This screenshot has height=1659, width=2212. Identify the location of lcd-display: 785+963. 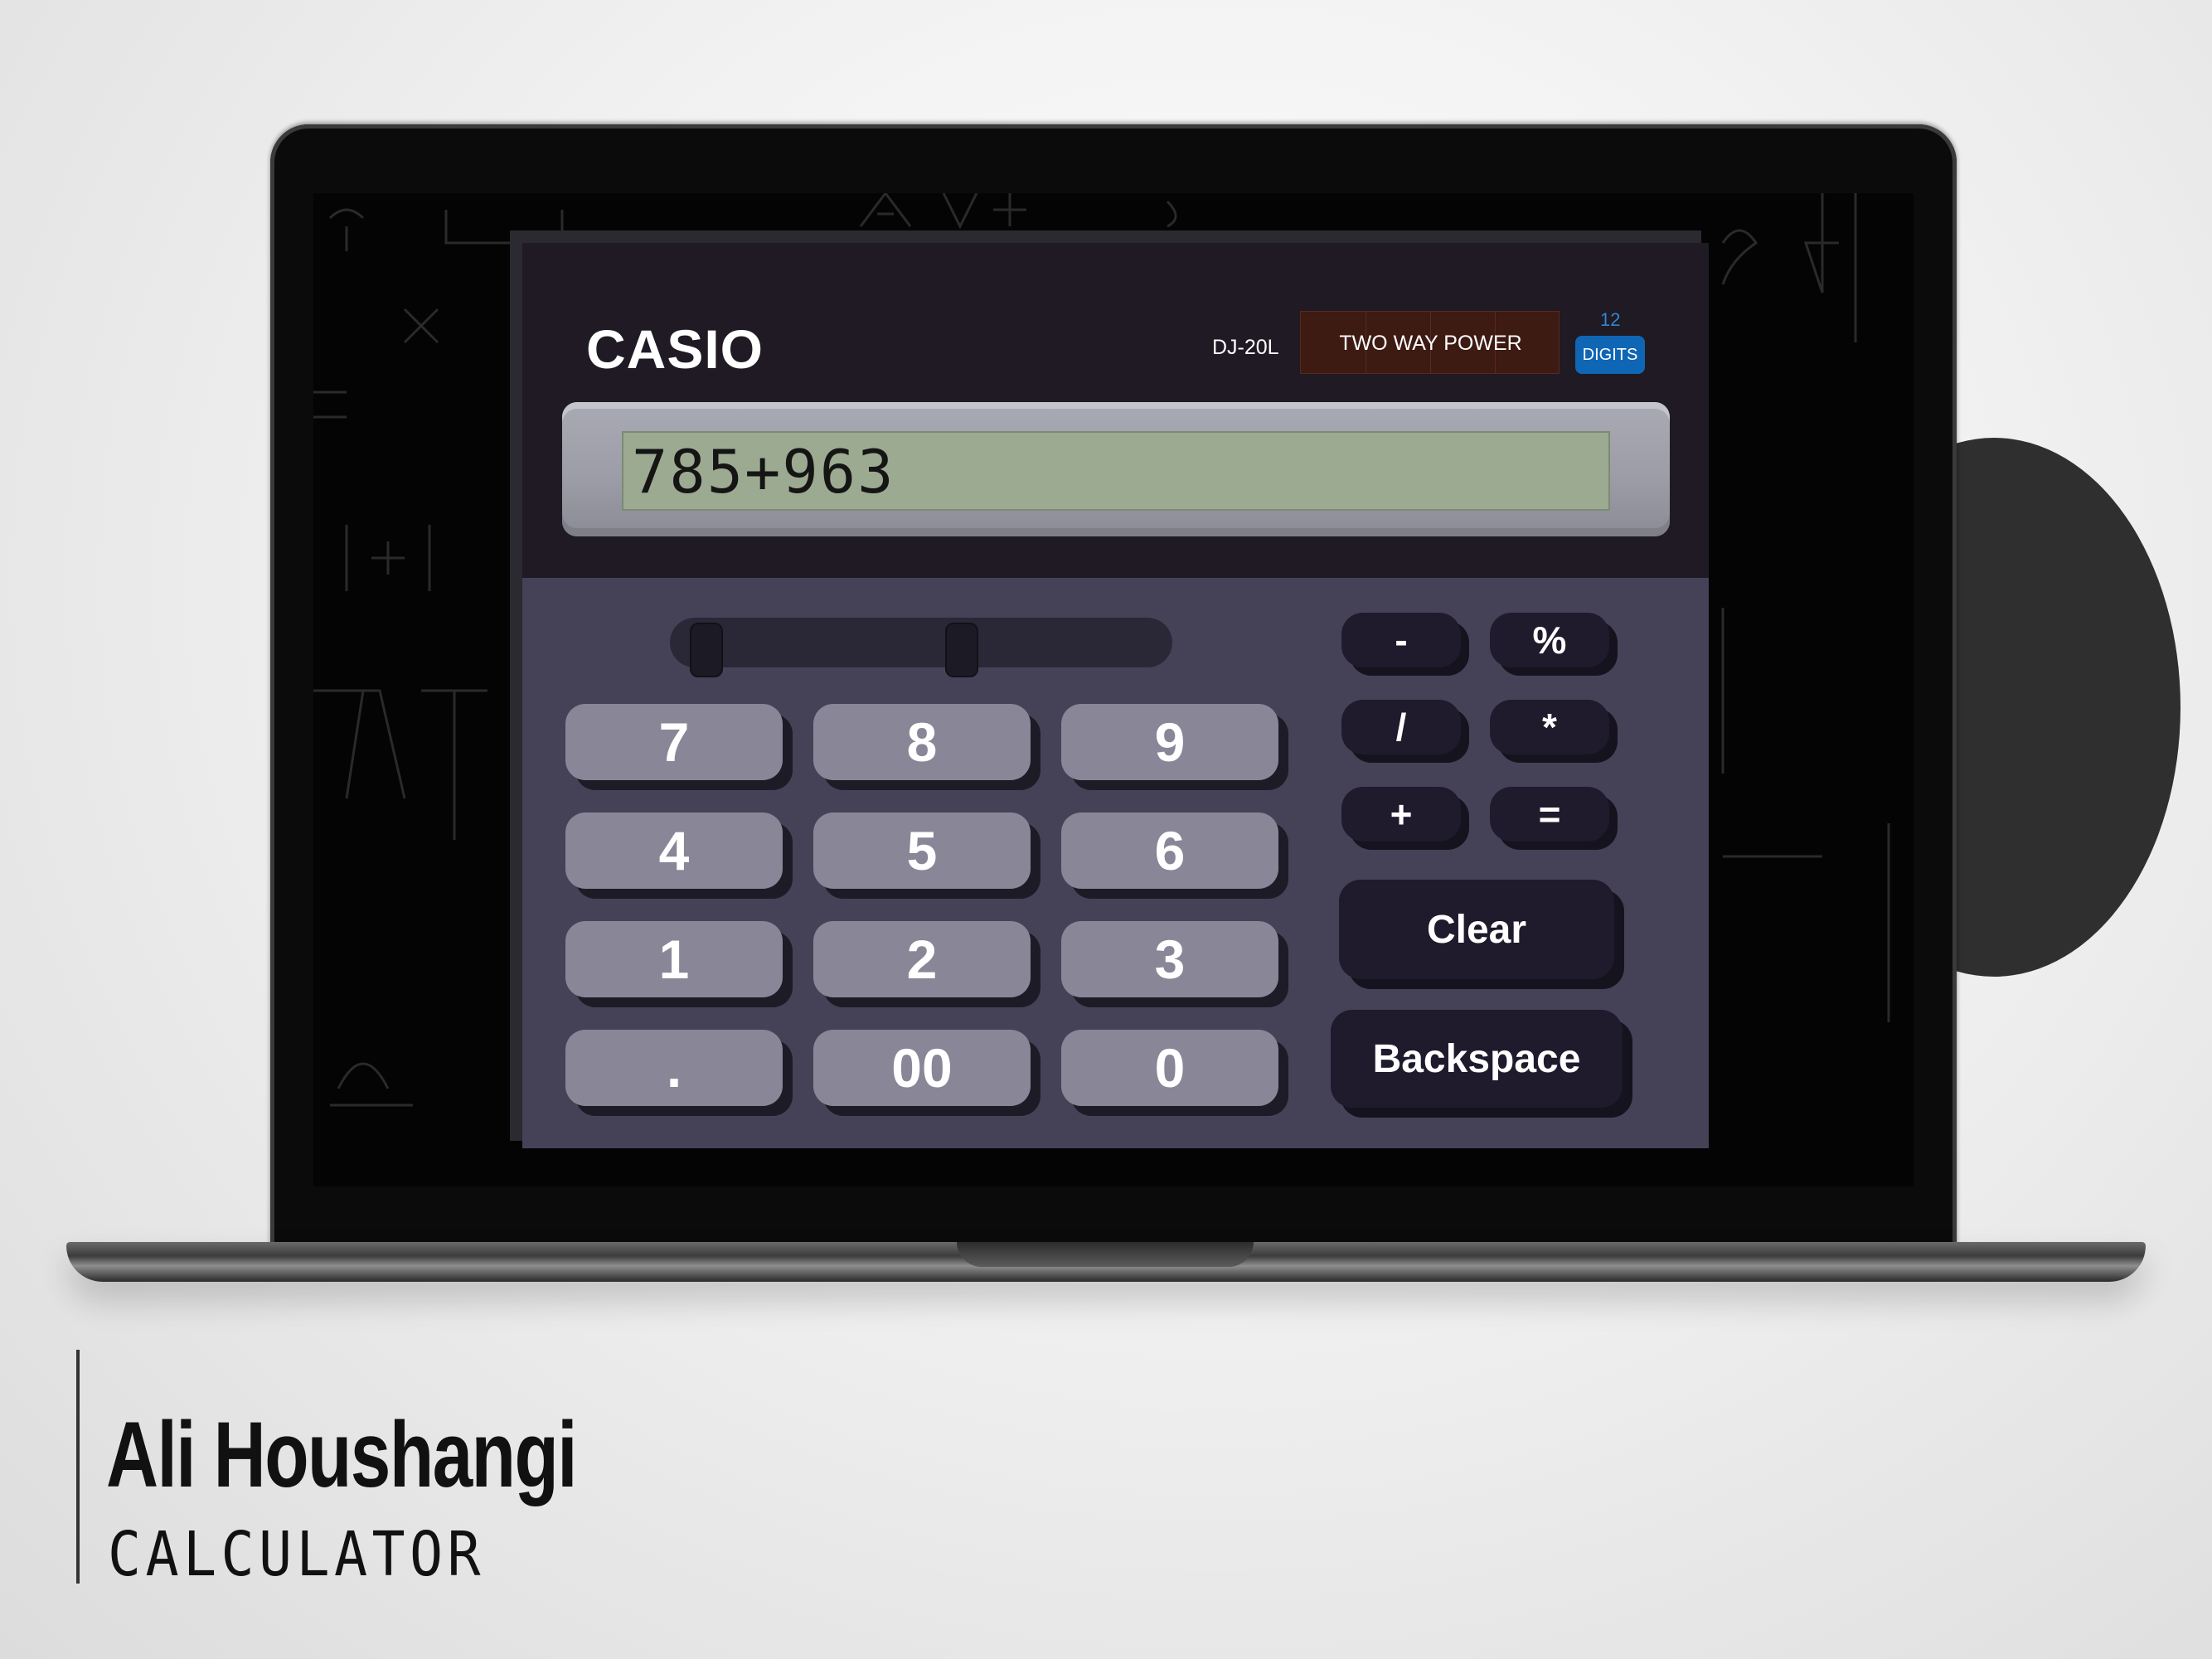
(1116, 471).